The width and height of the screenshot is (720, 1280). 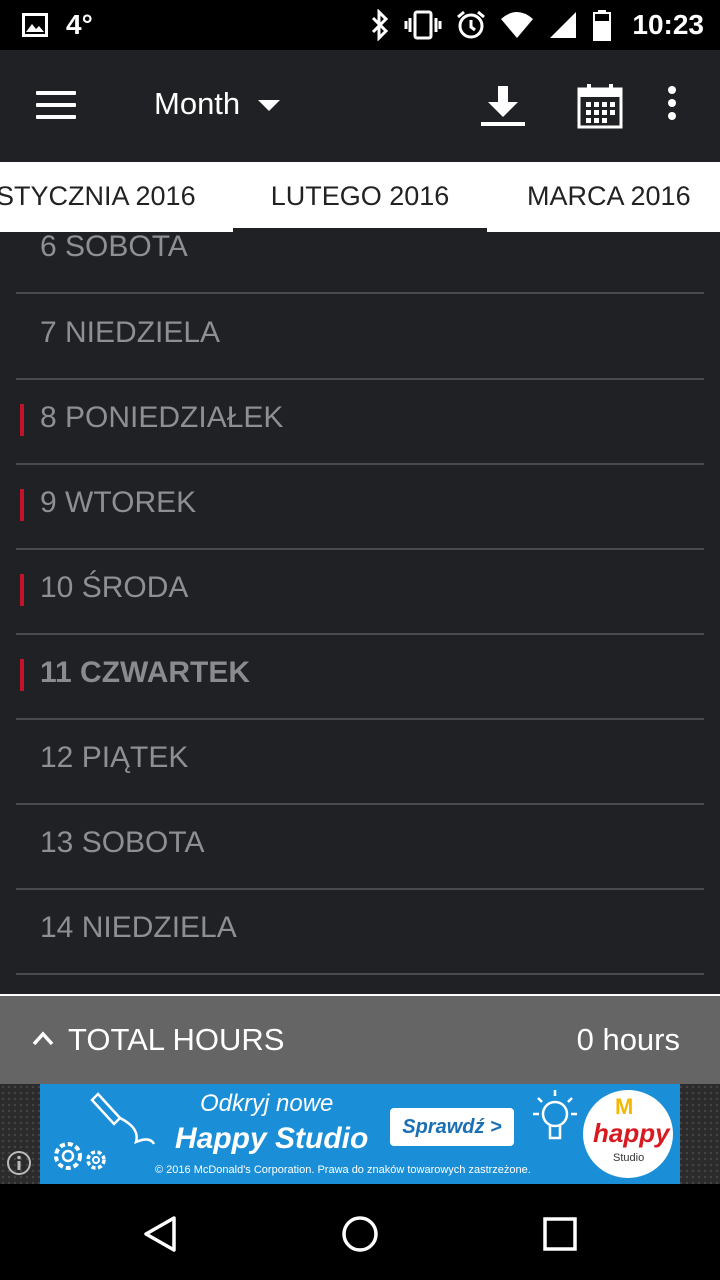 What do you see at coordinates (628, 1039) in the screenshot?
I see `total-hours-value: 0 hours` at bounding box center [628, 1039].